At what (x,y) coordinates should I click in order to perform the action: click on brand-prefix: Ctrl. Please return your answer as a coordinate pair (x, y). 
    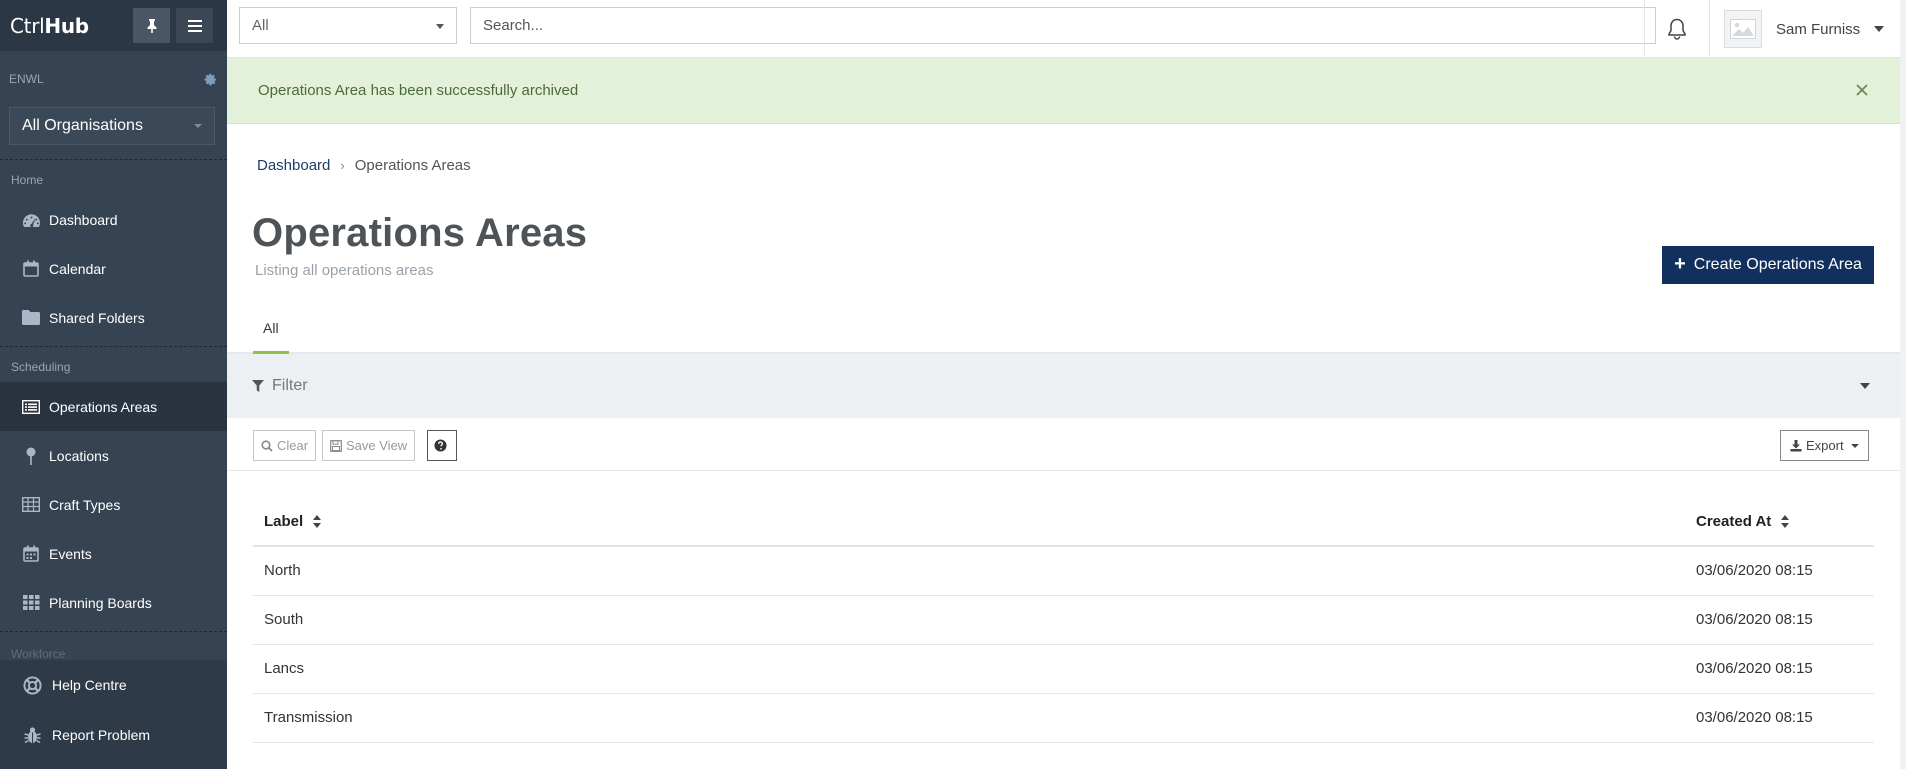
    Looking at the image, I should click on (27, 25).